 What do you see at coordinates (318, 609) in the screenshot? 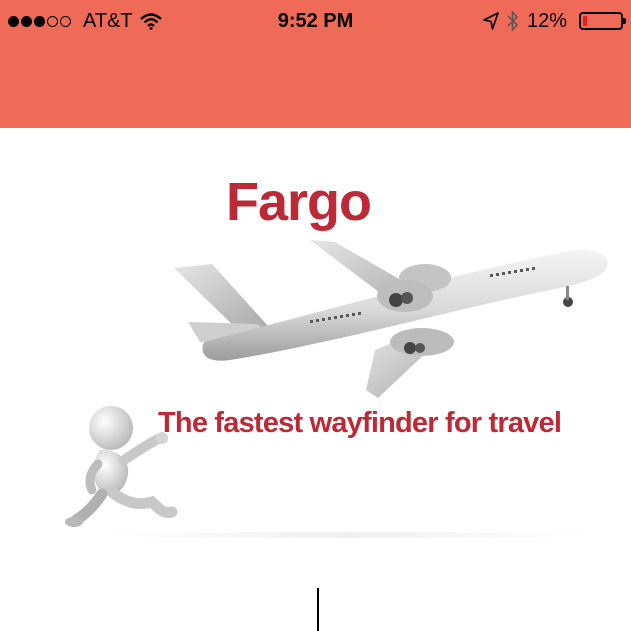
I see `text-cursor` at bounding box center [318, 609].